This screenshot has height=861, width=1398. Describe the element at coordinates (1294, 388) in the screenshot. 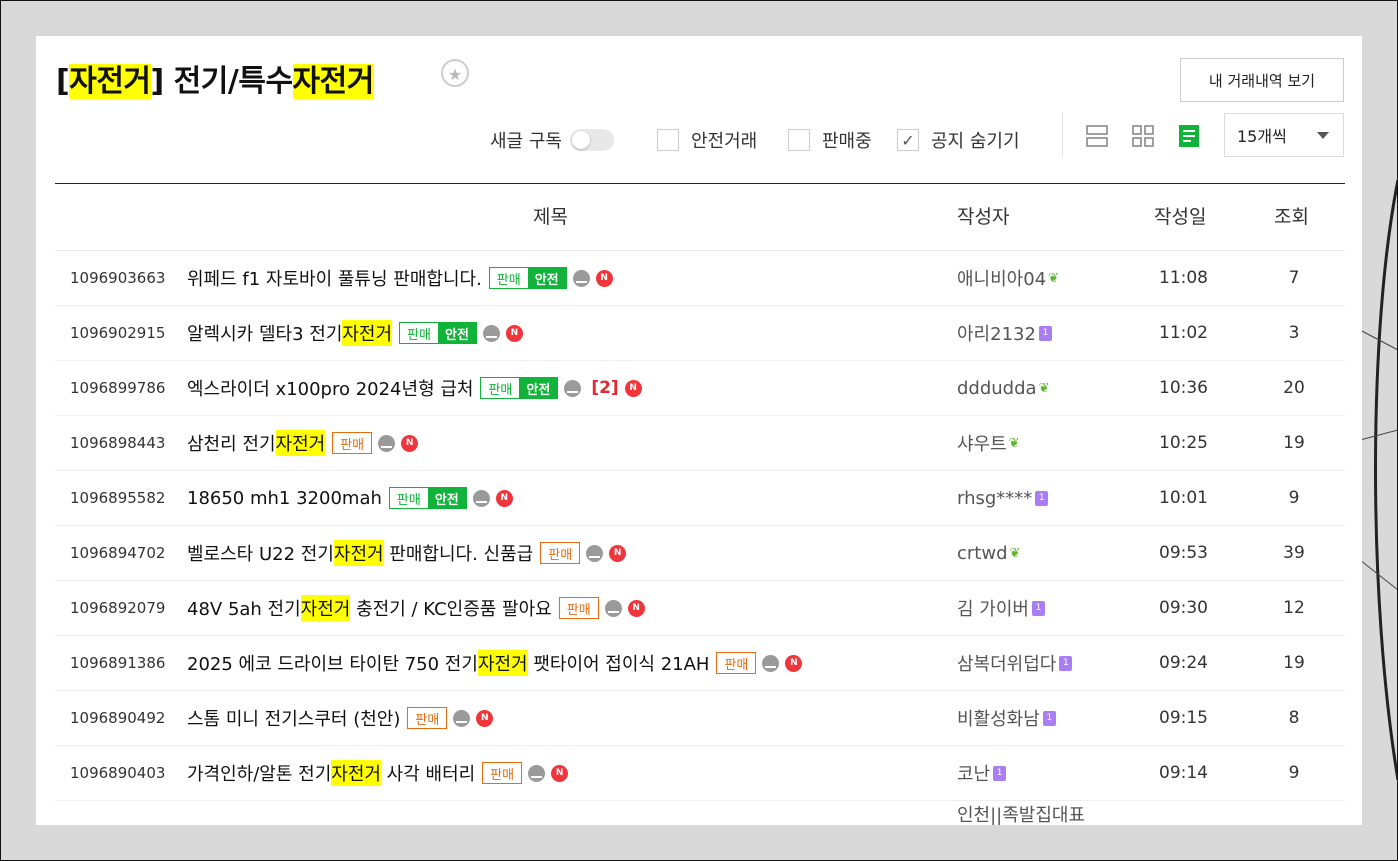

I see `view-count: 20` at that location.